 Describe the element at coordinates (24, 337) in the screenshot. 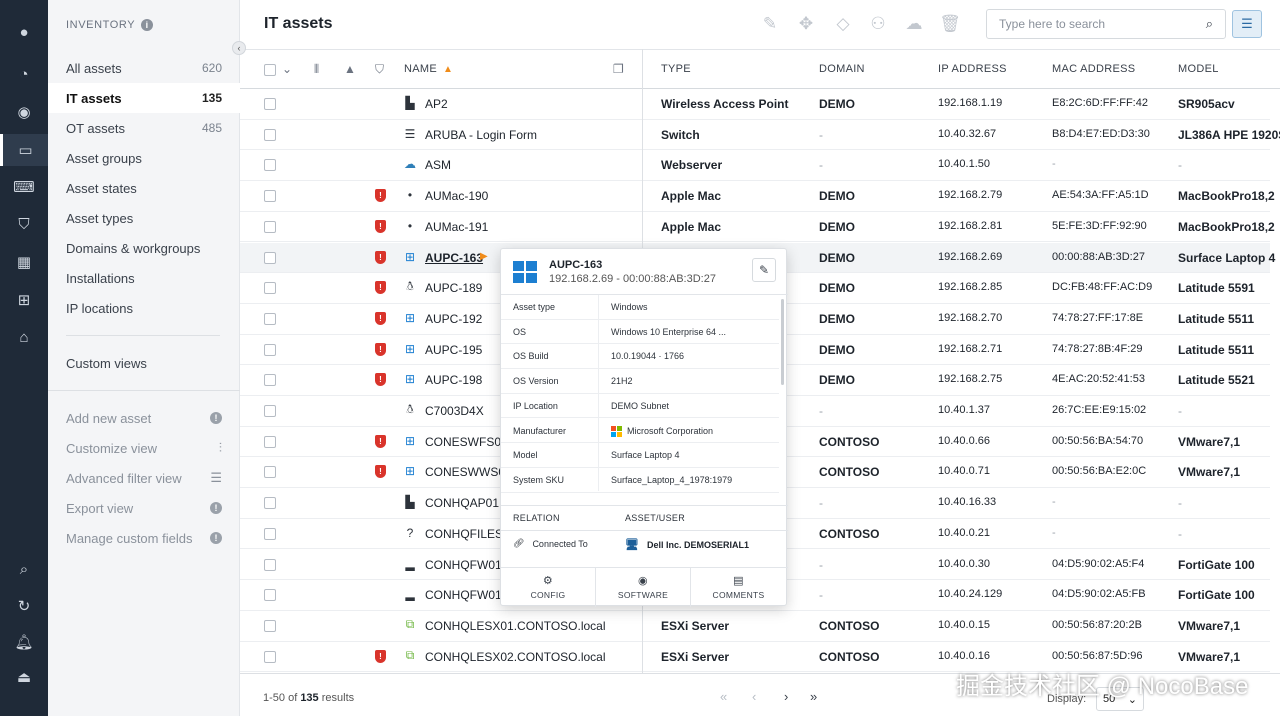

I see `store-icon: ⌂` at that location.